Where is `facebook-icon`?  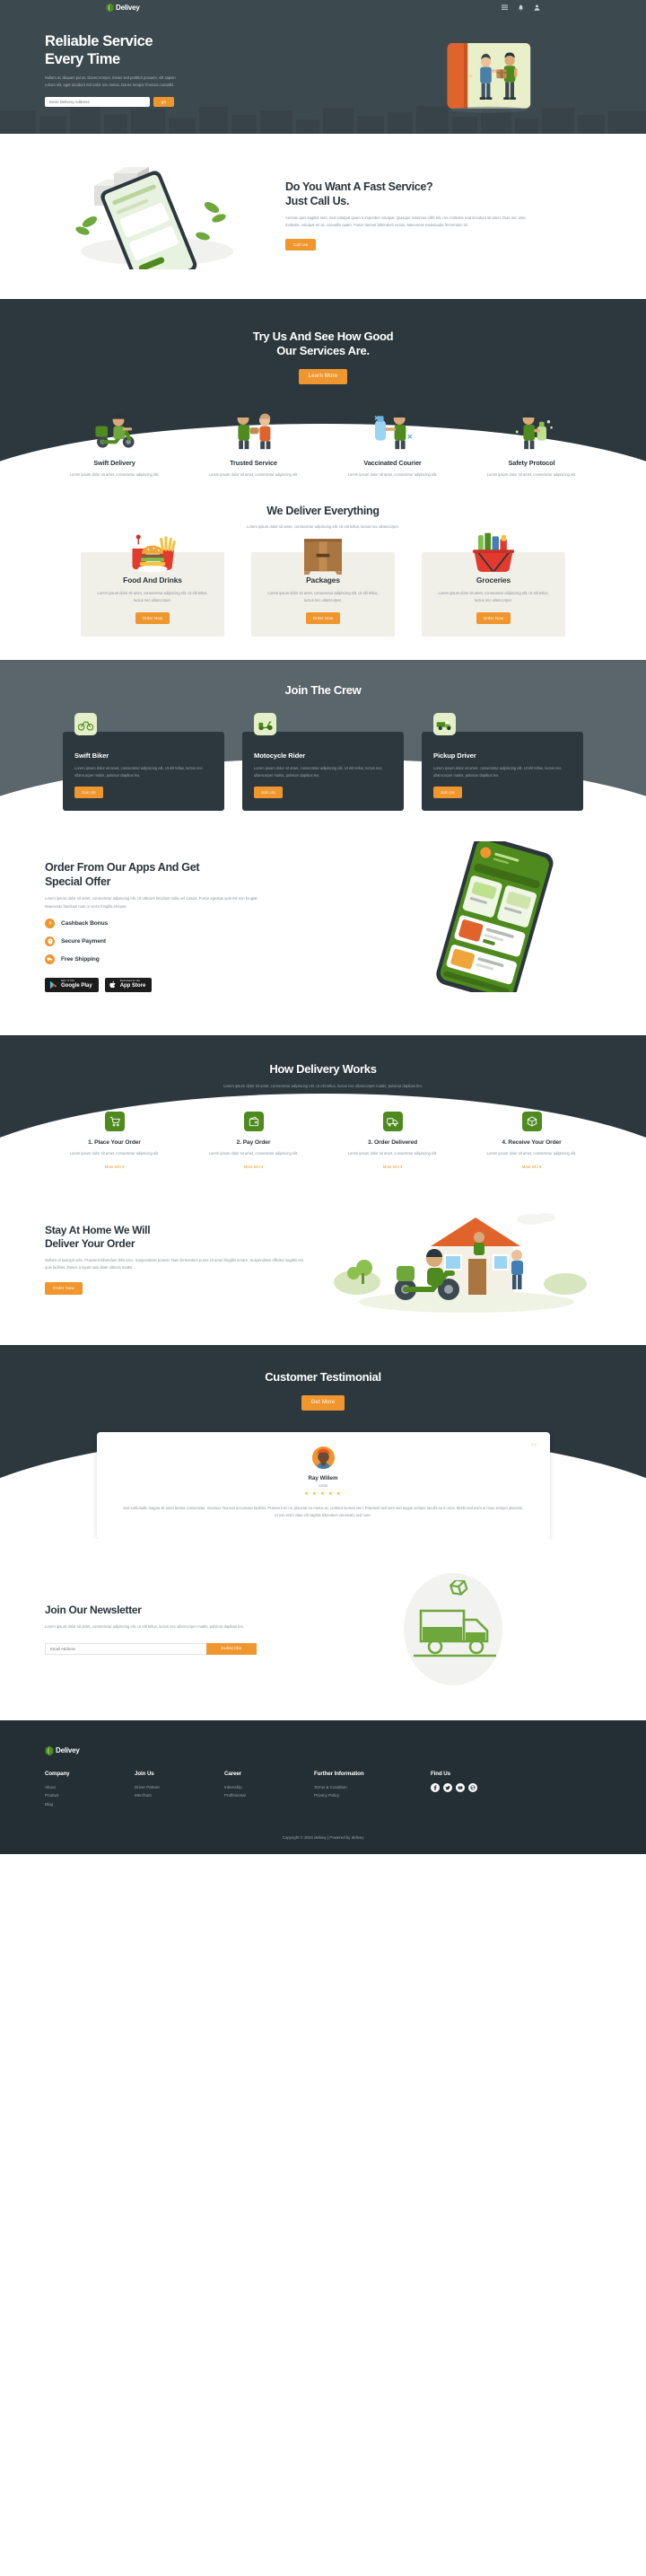 facebook-icon is located at coordinates (436, 1787).